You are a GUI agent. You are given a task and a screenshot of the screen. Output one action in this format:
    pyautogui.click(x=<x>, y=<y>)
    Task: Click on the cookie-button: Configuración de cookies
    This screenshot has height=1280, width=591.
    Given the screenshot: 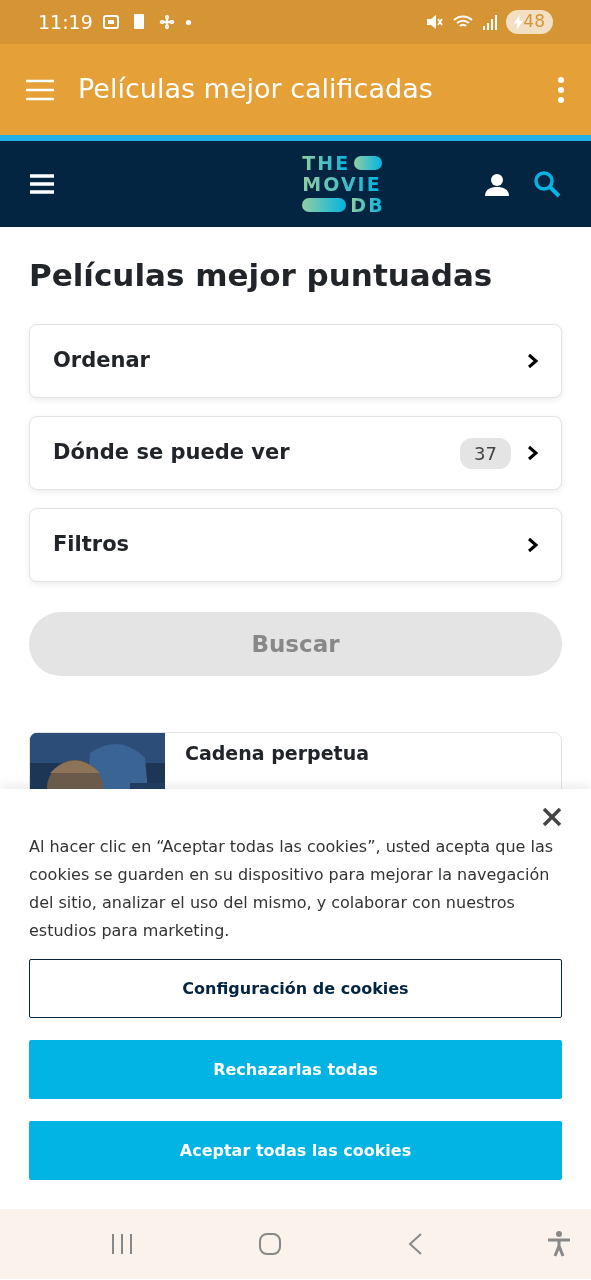 What is the action you would take?
    pyautogui.click(x=295, y=988)
    